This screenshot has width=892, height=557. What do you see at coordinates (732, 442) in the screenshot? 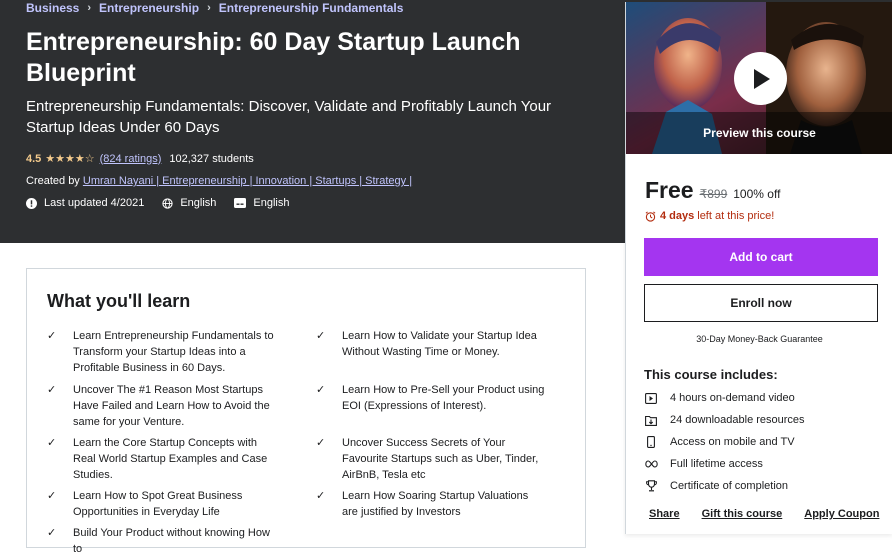
I see `includes-item-text: Access on mobile and TV` at bounding box center [732, 442].